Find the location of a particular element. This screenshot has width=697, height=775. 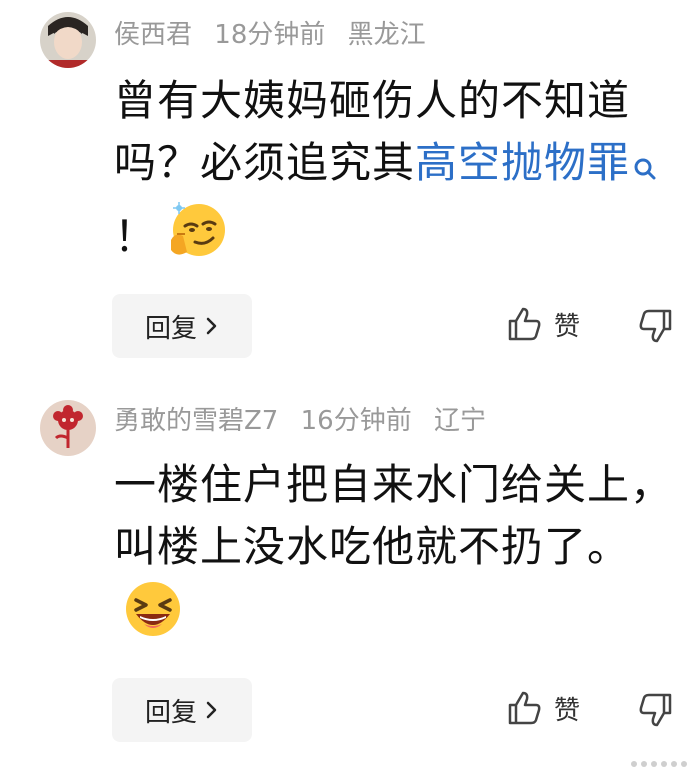

username: 勇敢的雪碧Z7 is located at coordinates (196, 421).